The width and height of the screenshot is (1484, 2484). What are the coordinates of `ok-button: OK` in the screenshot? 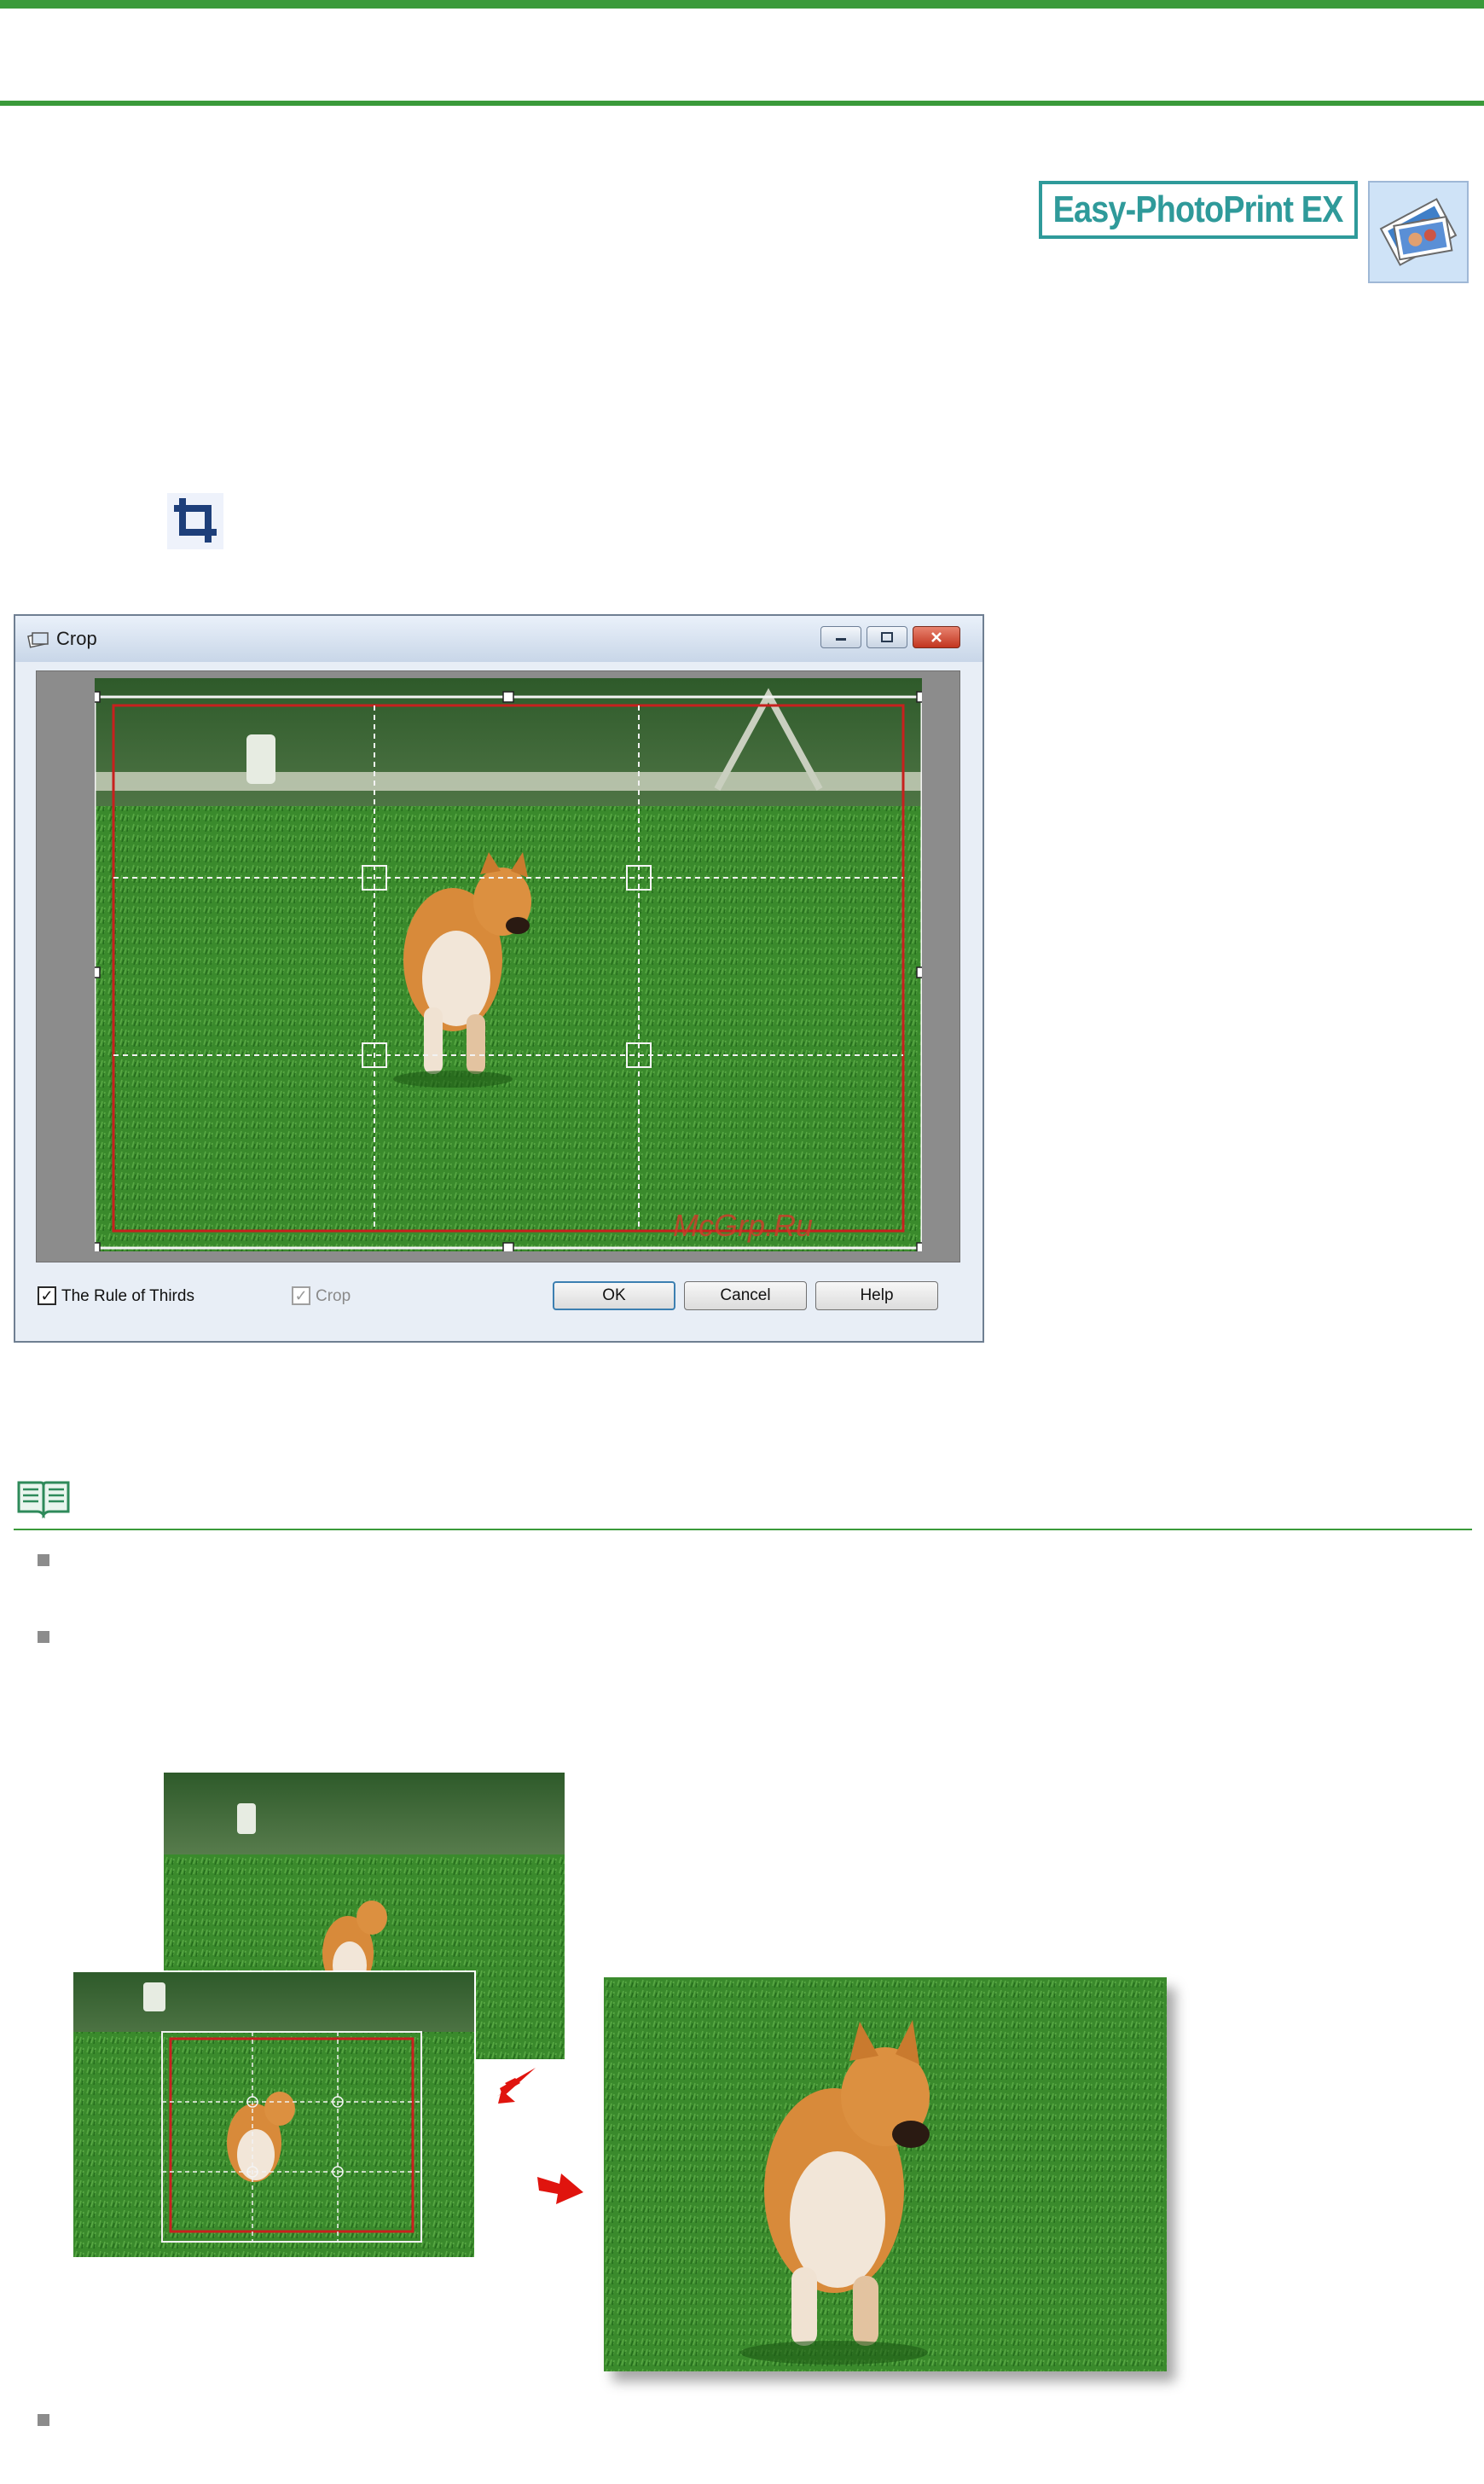 It's located at (614, 1295).